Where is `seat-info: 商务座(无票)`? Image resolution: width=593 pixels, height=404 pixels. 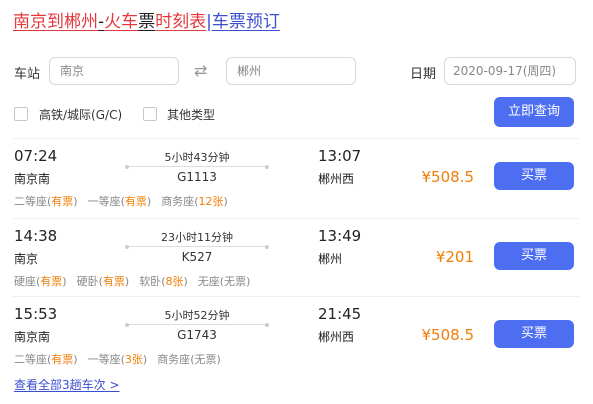
seat-info: 商务座(无票) is located at coordinates (189, 359).